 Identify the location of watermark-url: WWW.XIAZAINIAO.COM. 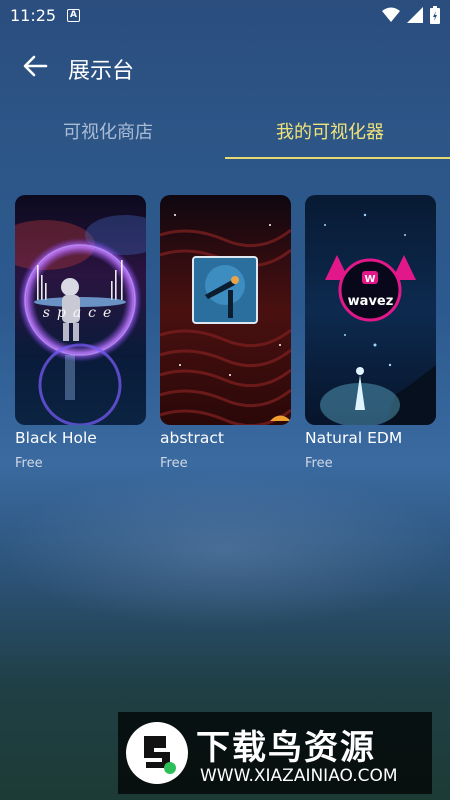
(299, 776).